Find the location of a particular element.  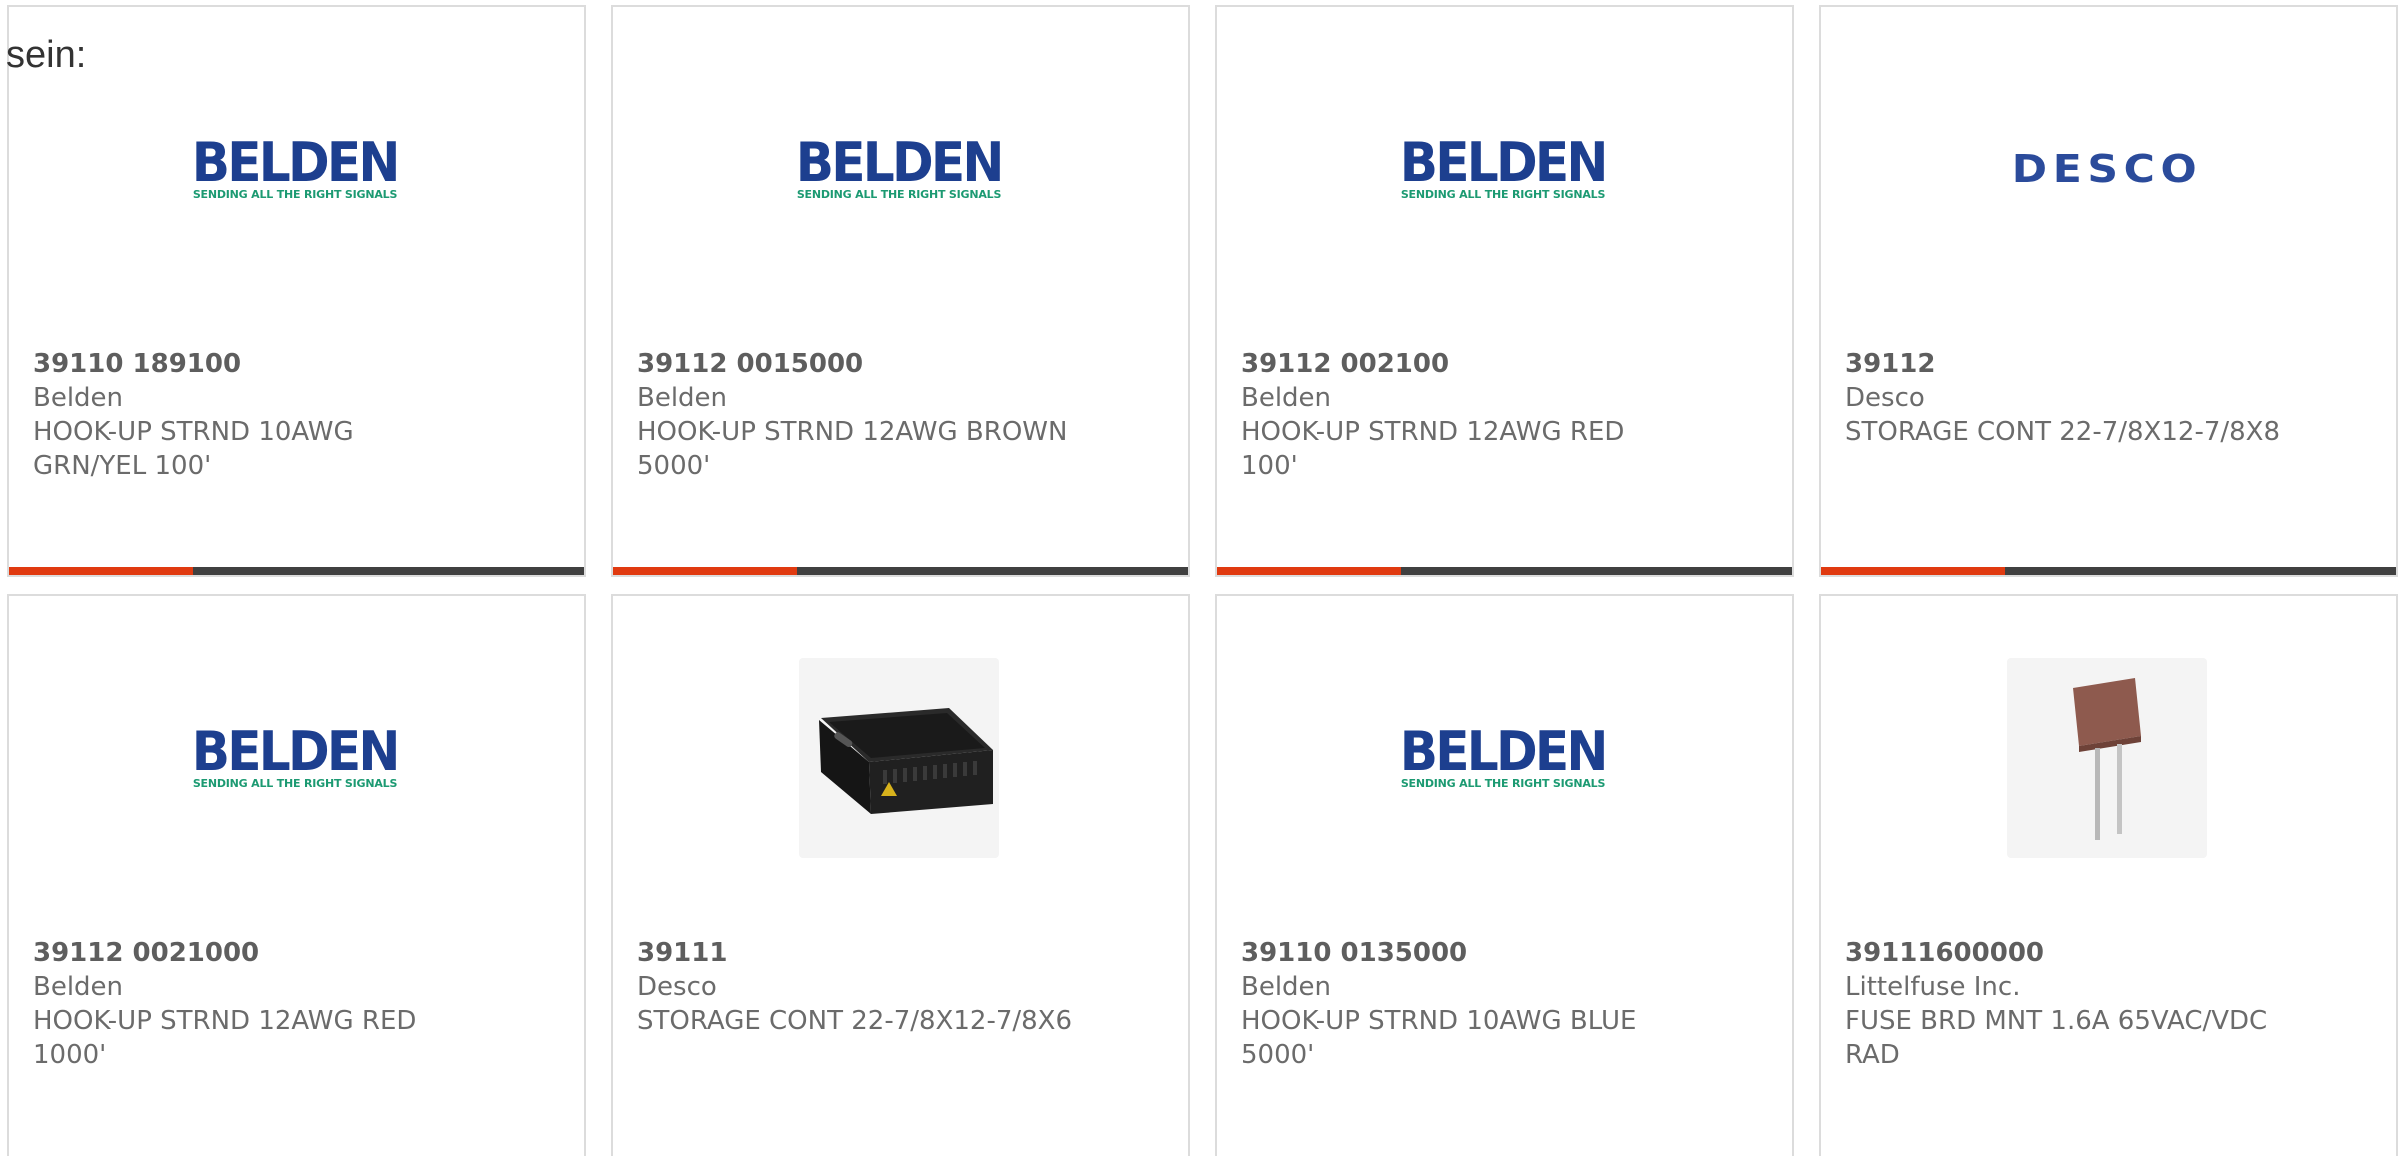

description-line-1: STORAGE CONT 22-7/8X12-7/8X8 is located at coordinates (2063, 432).